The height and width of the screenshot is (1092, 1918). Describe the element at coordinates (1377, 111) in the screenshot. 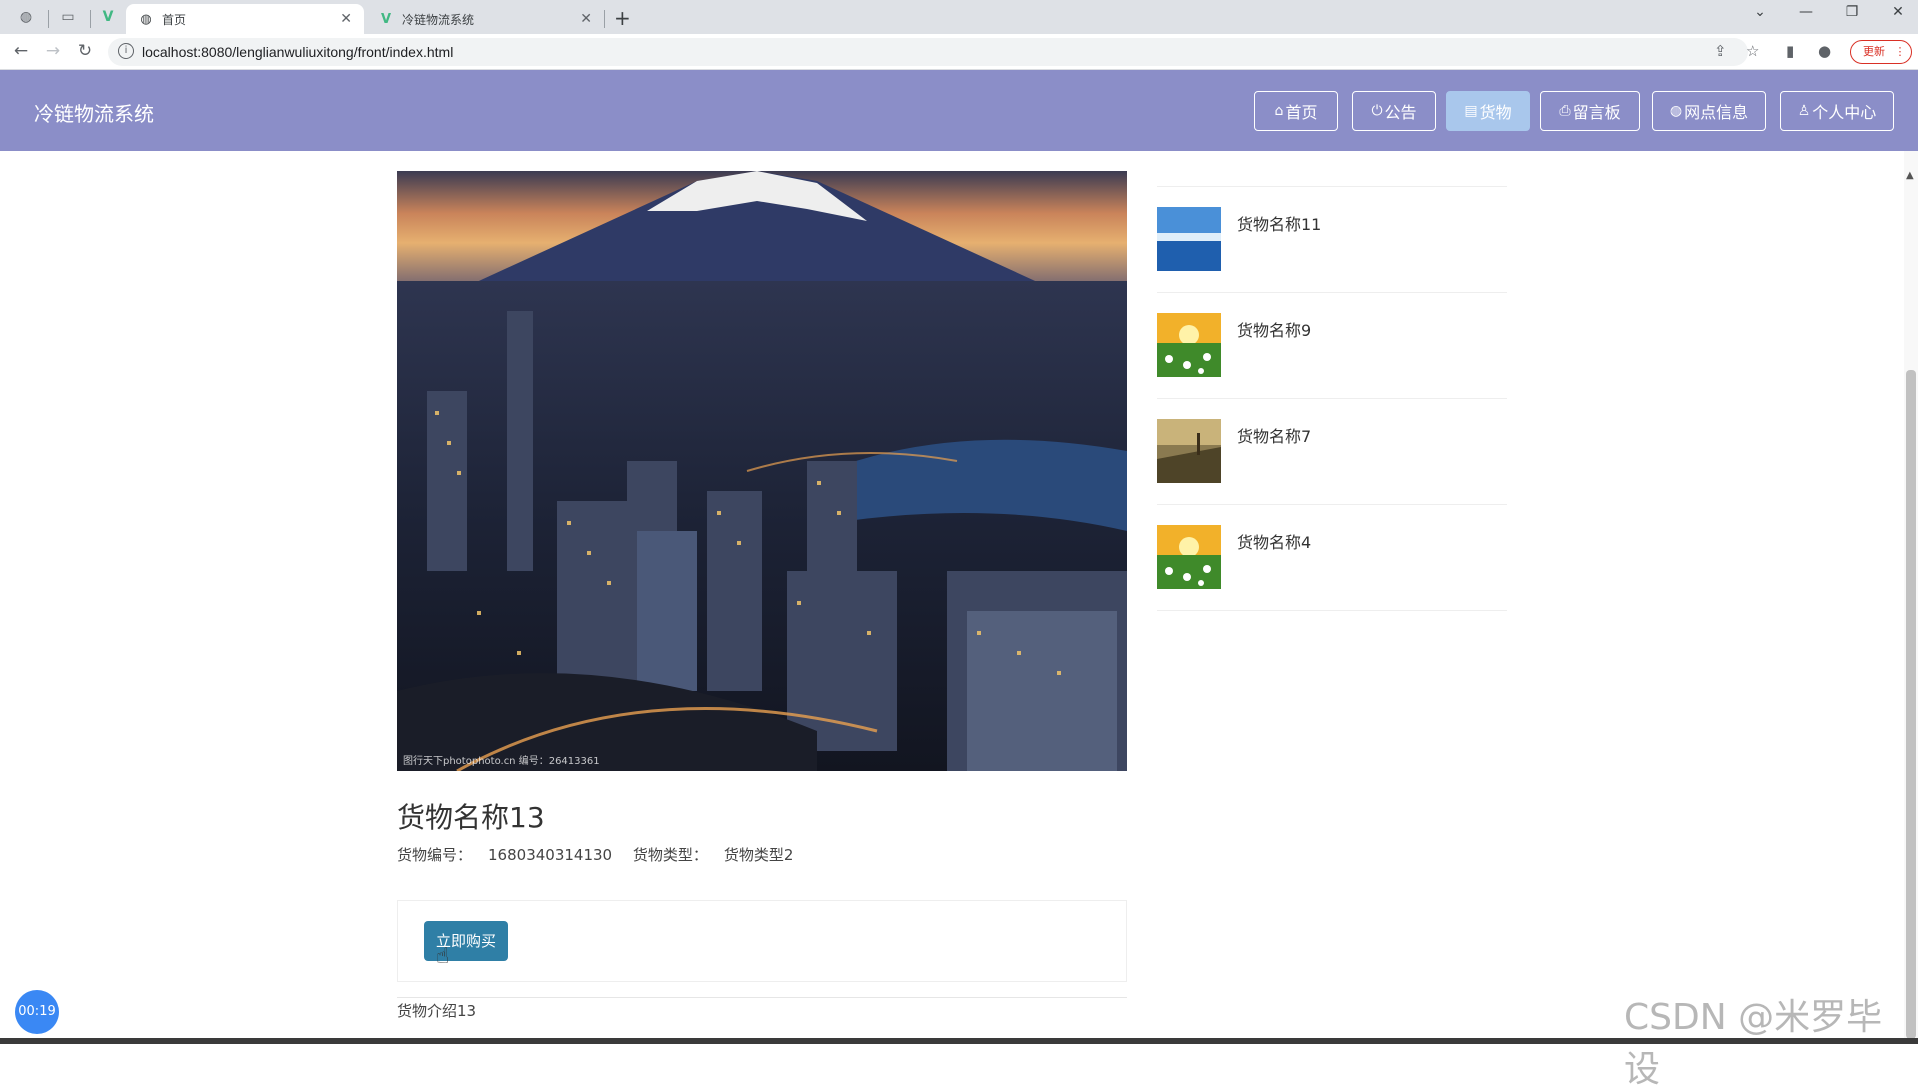

I see `power-icon: ⏻` at that location.